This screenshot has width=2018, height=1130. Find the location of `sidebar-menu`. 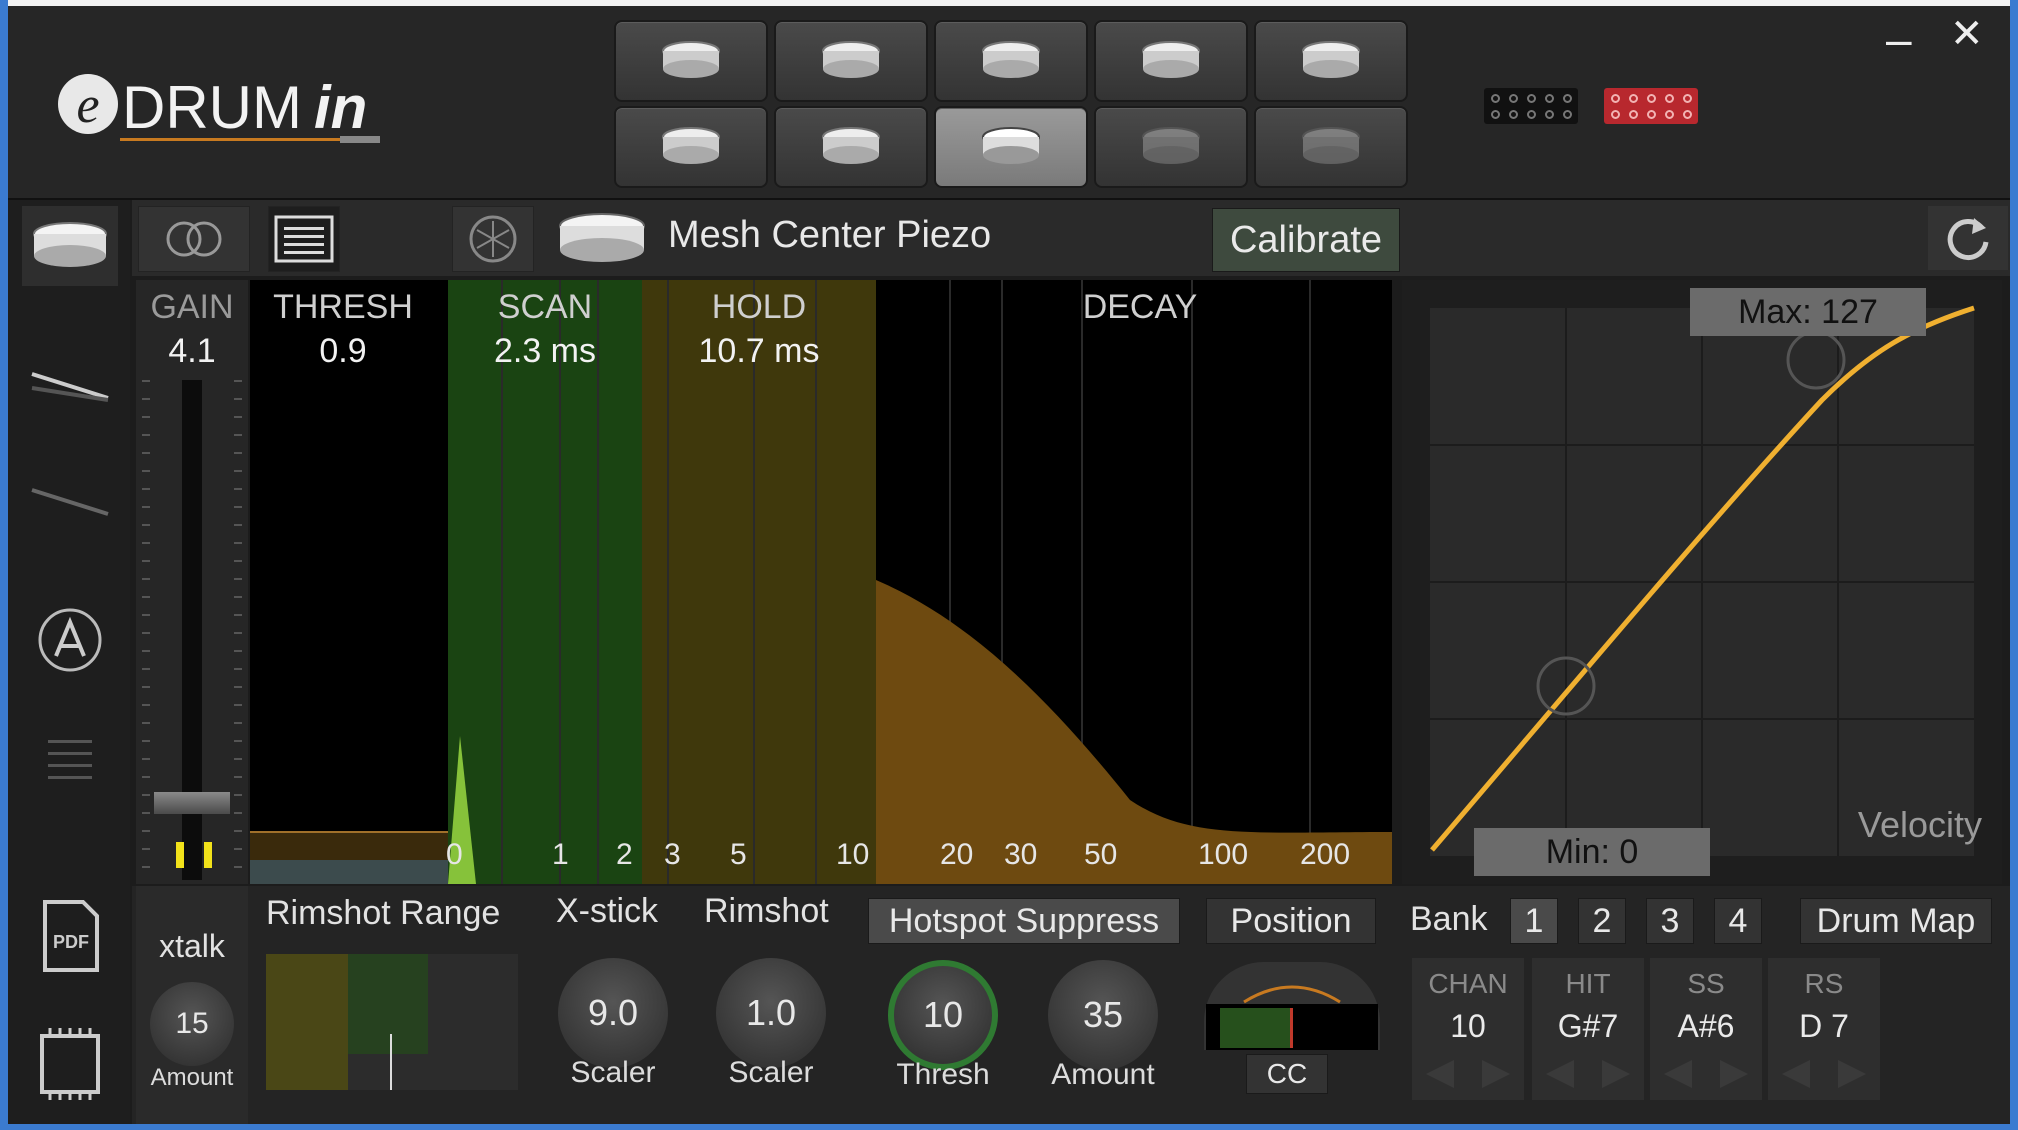

sidebar-menu is located at coordinates (70, 760).